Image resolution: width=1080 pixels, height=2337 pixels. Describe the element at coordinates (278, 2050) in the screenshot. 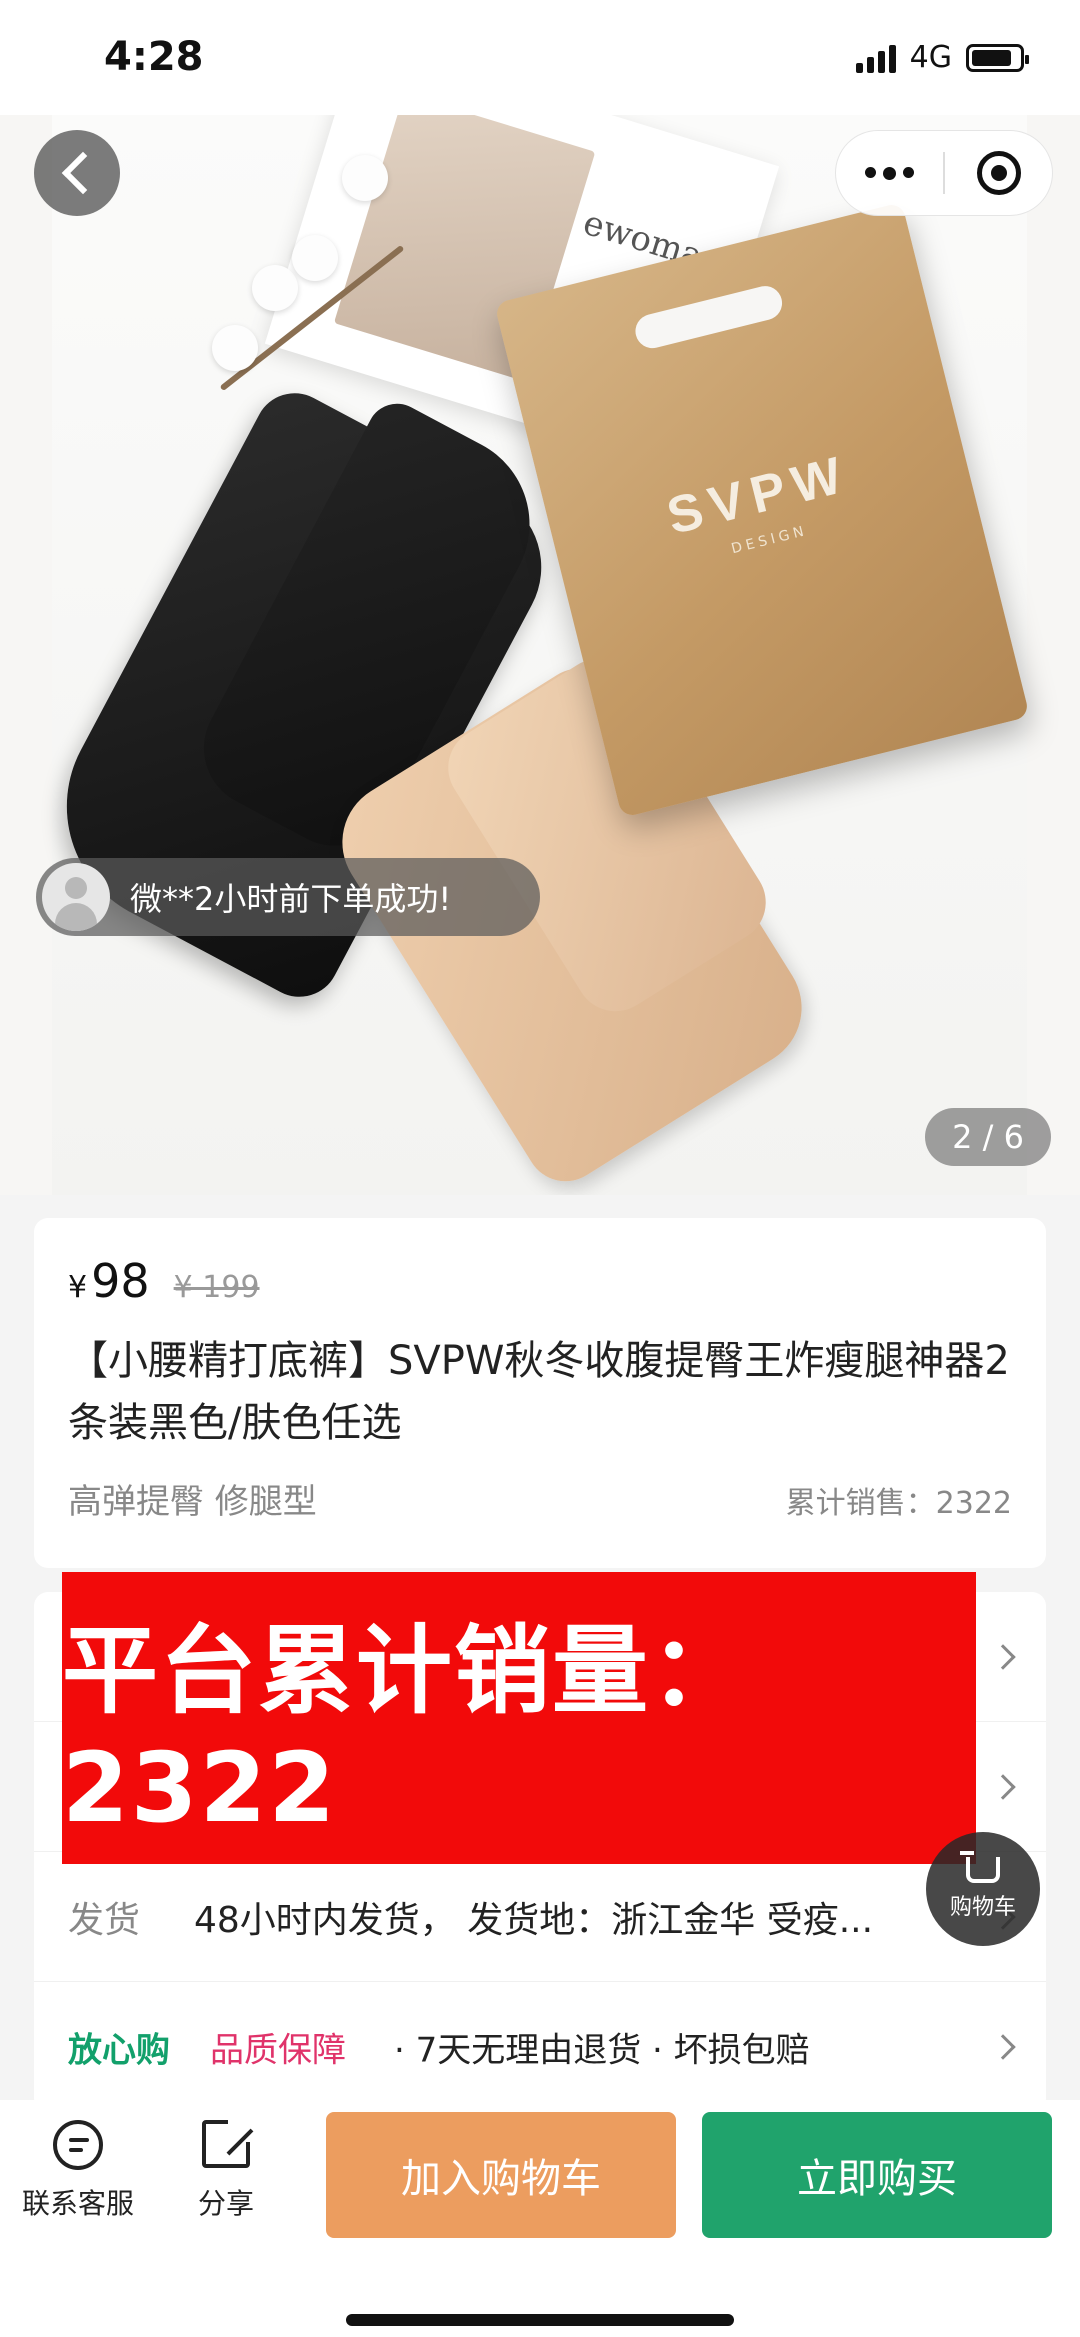

I see `quality-label: 品质保障` at that location.